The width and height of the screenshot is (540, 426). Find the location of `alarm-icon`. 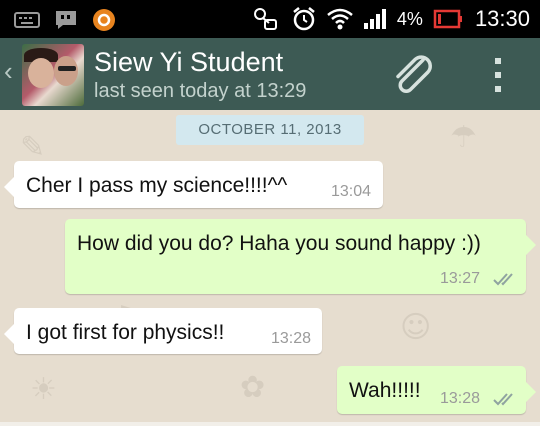

alarm-icon is located at coordinates (304, 19).